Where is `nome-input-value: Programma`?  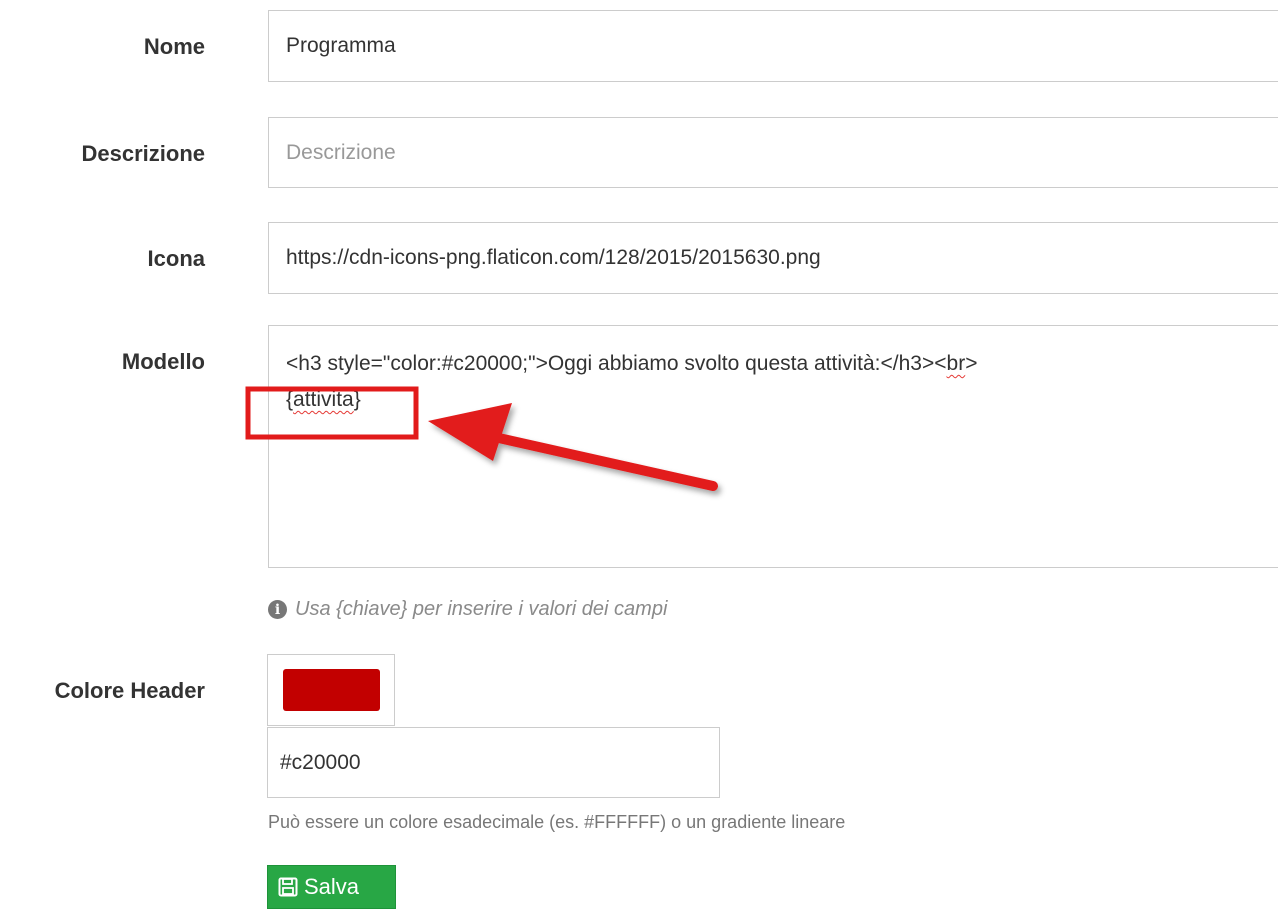 nome-input-value: Programma is located at coordinates (341, 45).